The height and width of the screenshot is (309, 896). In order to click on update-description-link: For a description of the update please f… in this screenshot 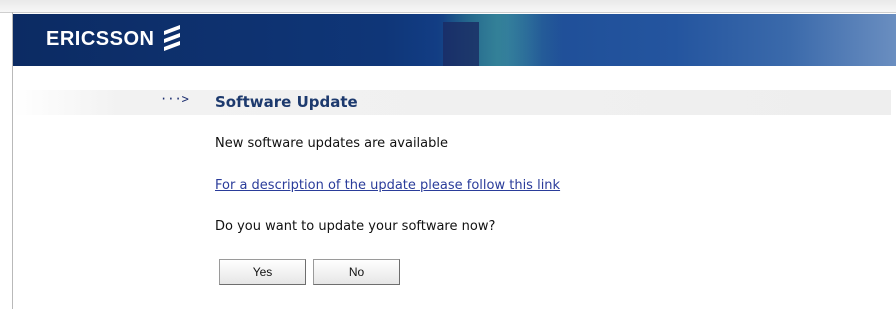, I will do `click(387, 185)`.